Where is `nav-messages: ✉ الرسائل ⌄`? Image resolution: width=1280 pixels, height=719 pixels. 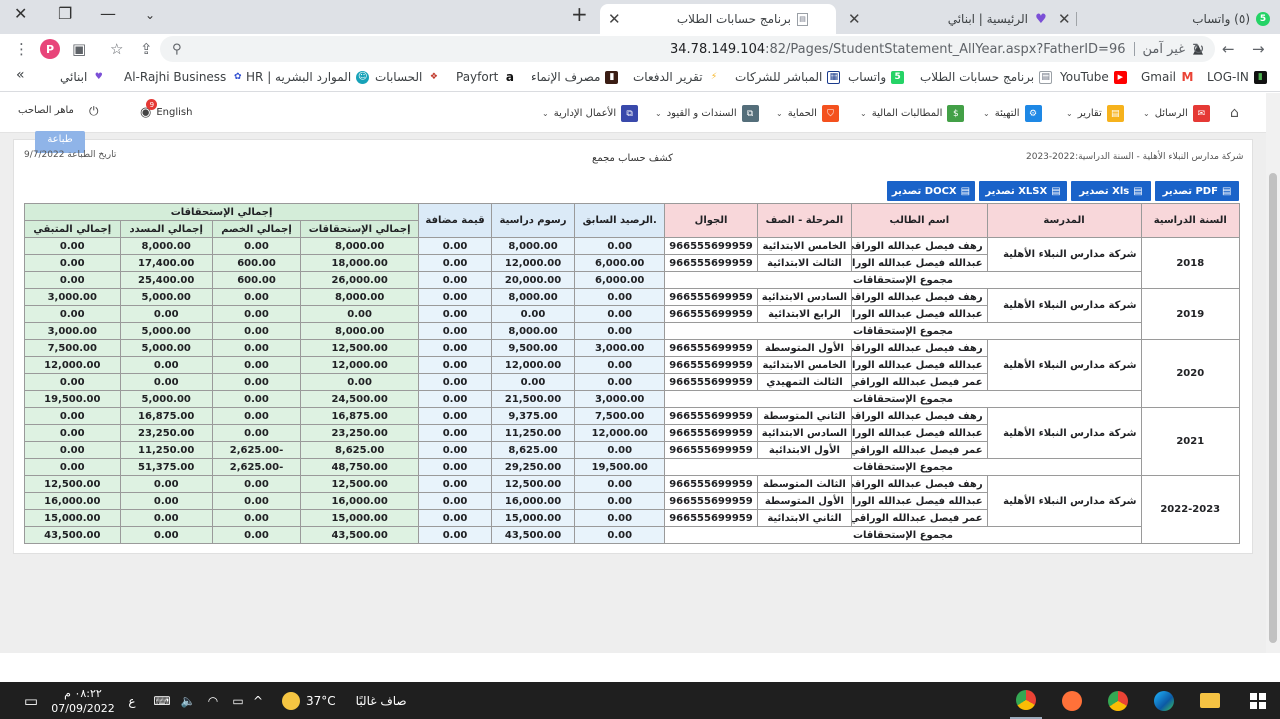 nav-messages: ✉ الرسائل ⌄ is located at coordinates (1176, 113).